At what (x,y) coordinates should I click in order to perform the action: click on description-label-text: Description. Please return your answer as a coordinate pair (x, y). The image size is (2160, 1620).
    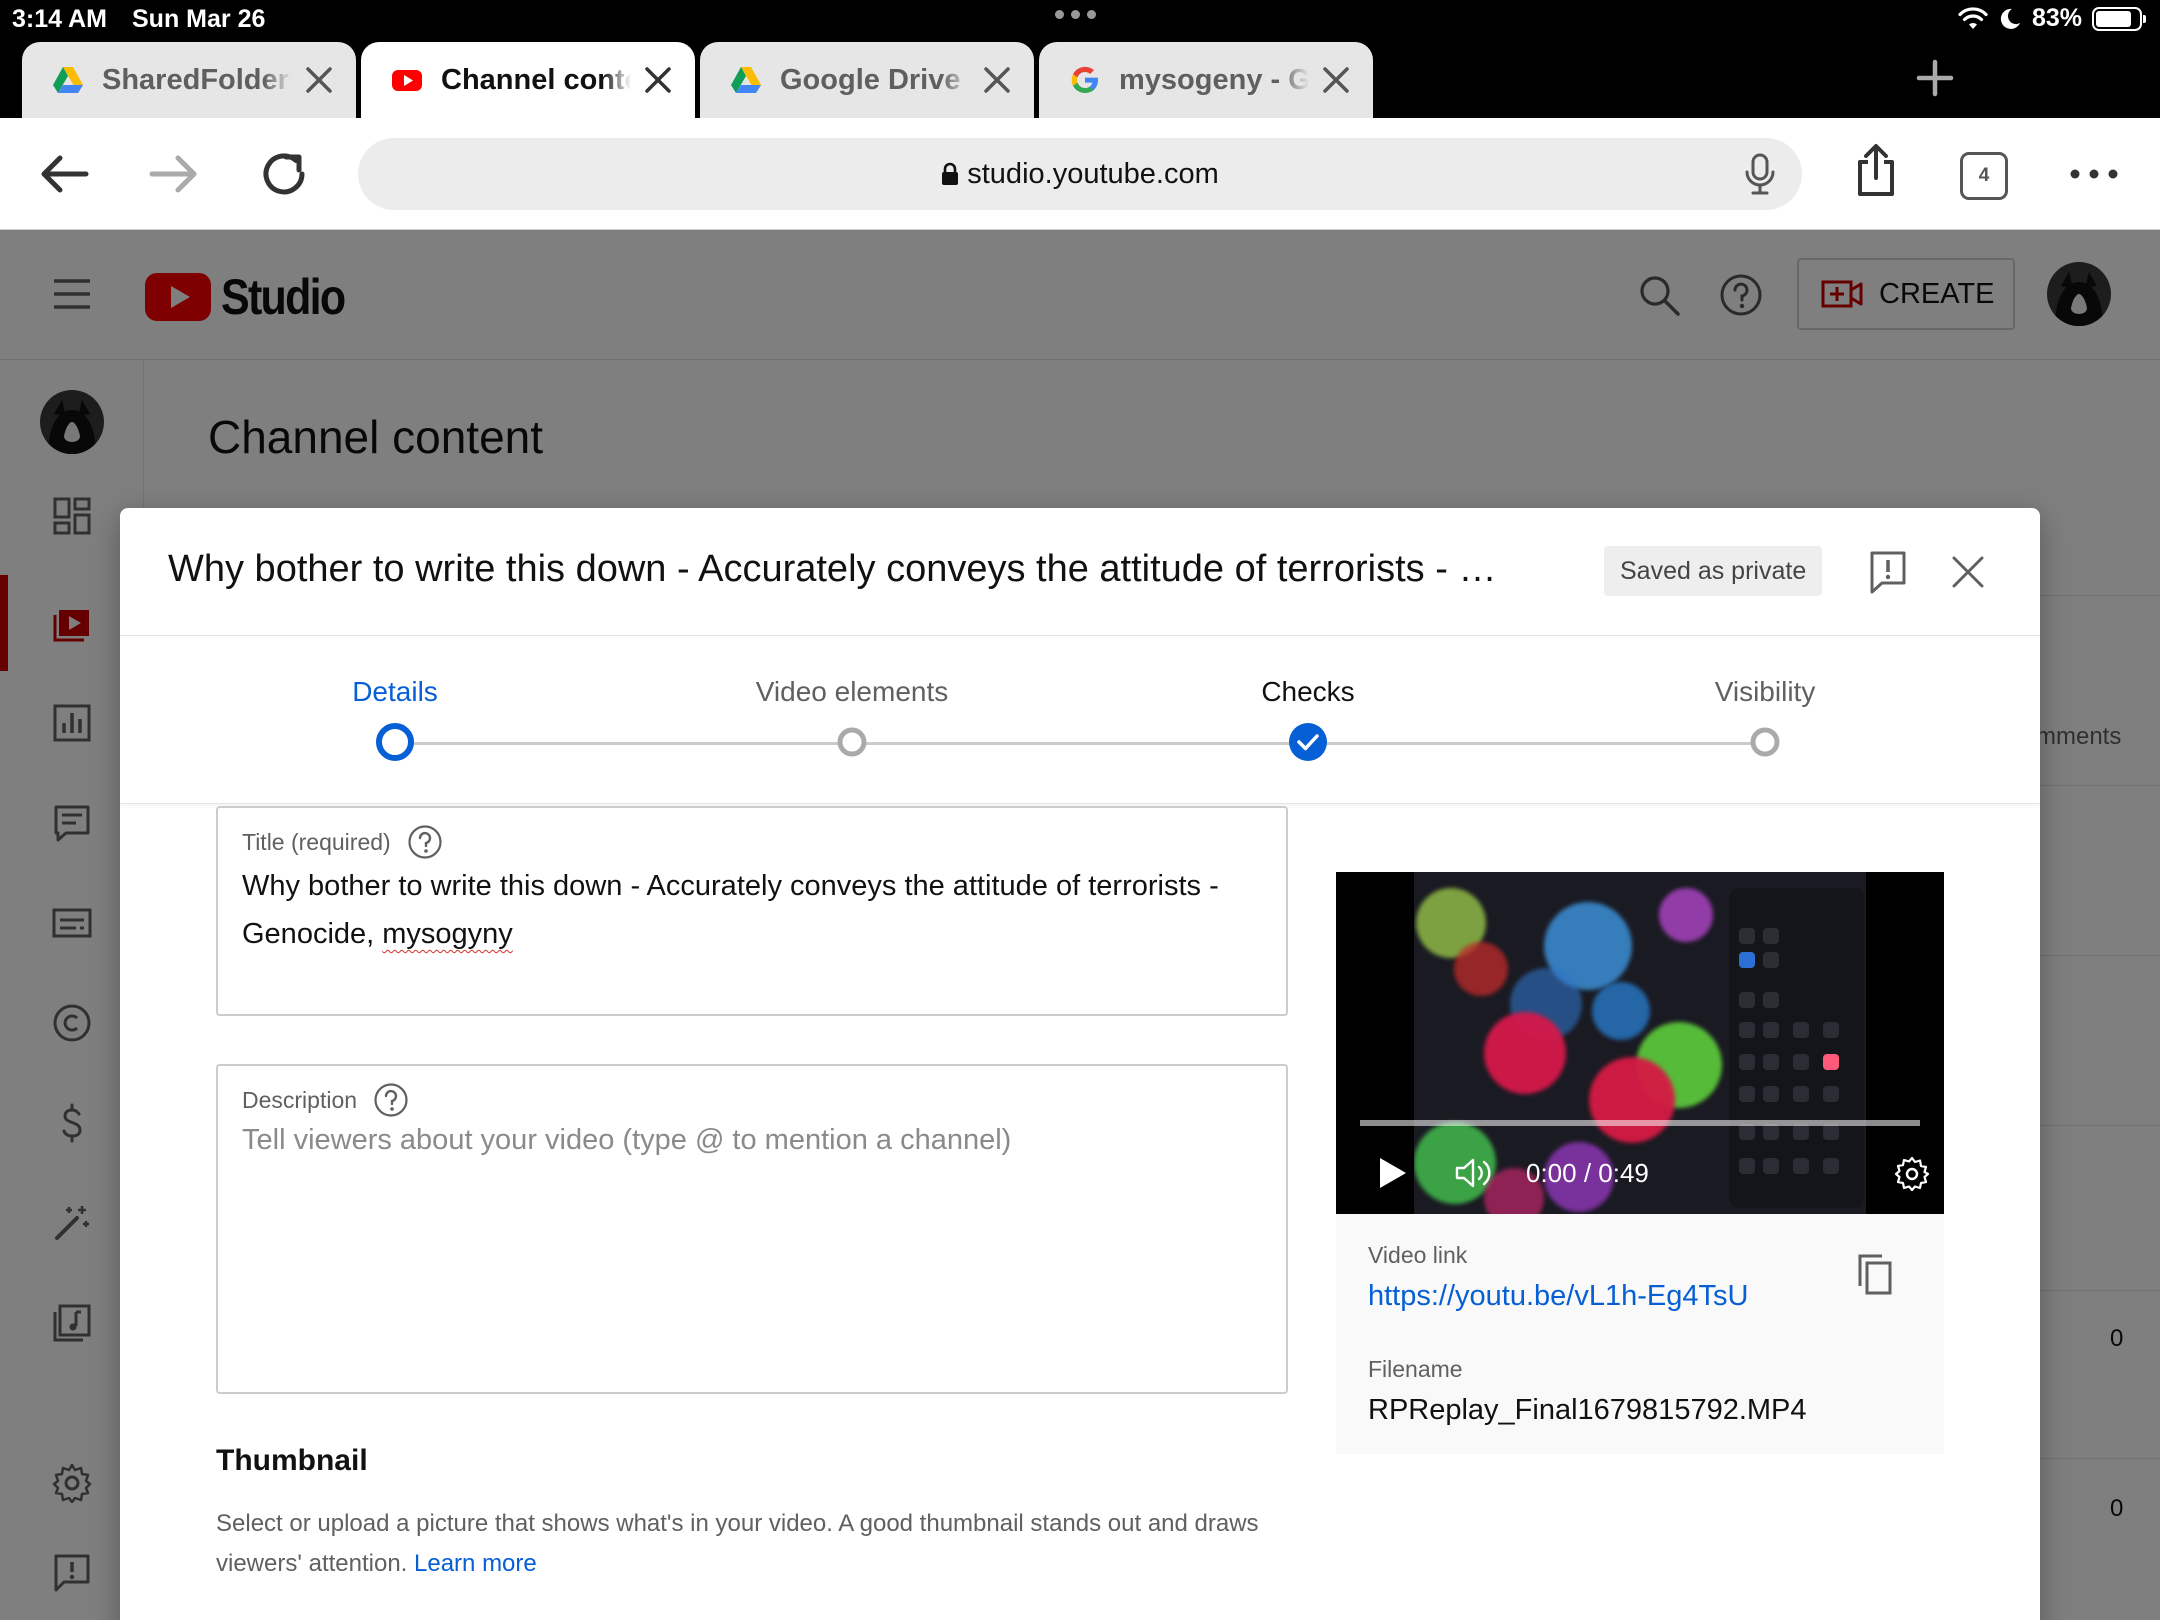
    Looking at the image, I should click on (300, 1099).